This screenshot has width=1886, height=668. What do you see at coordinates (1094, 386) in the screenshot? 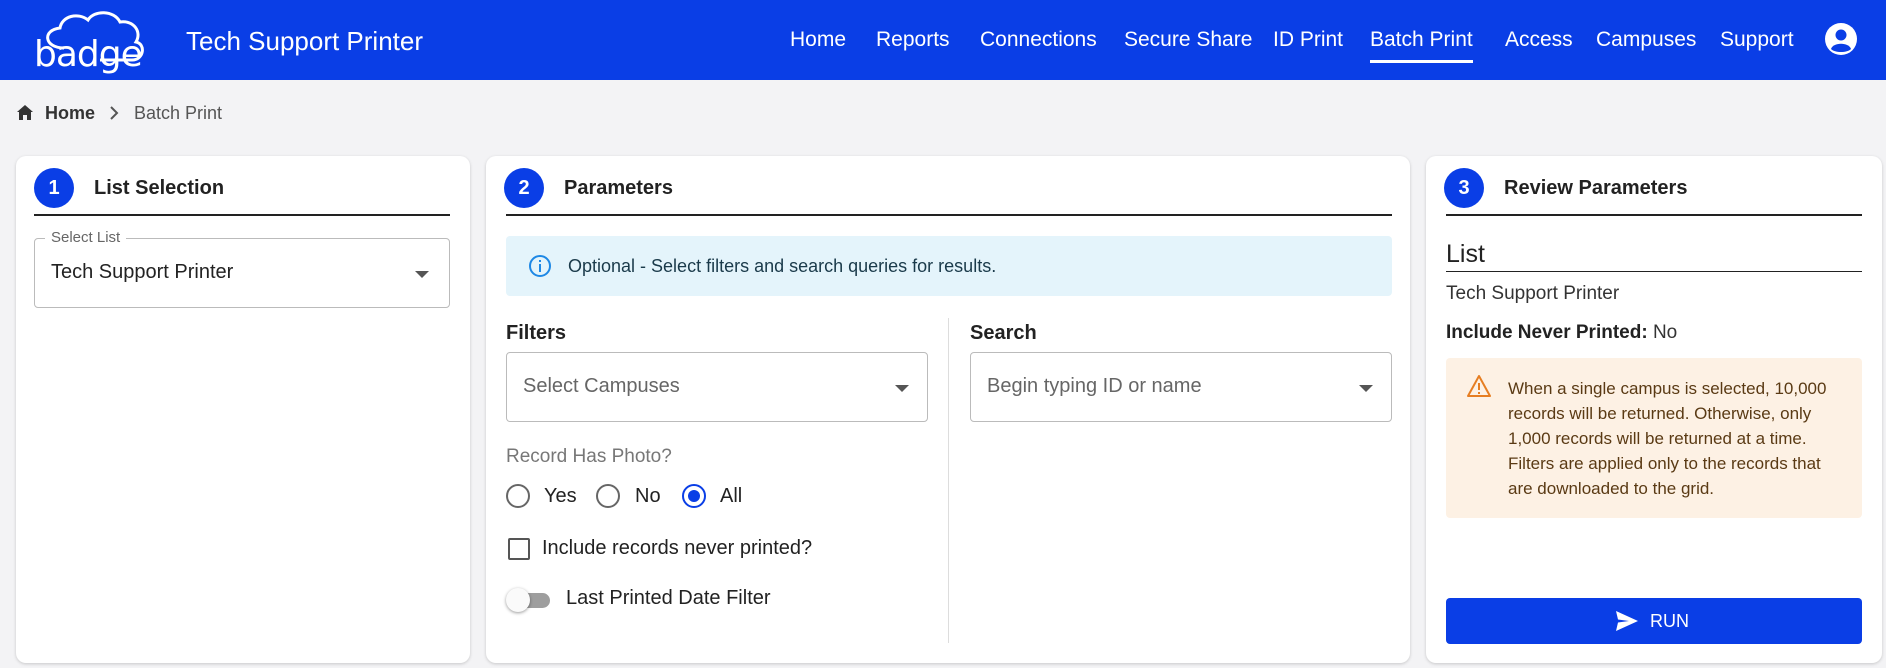
I see `search-placeholder: Begin typing ID or name` at bounding box center [1094, 386].